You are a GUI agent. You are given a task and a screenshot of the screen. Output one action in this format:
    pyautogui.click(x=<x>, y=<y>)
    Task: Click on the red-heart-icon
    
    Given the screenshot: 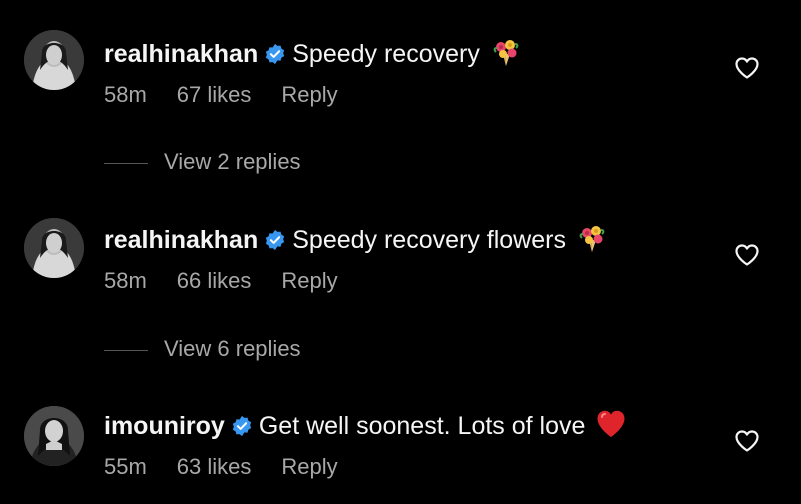 What is the action you would take?
    pyautogui.click(x=611, y=424)
    